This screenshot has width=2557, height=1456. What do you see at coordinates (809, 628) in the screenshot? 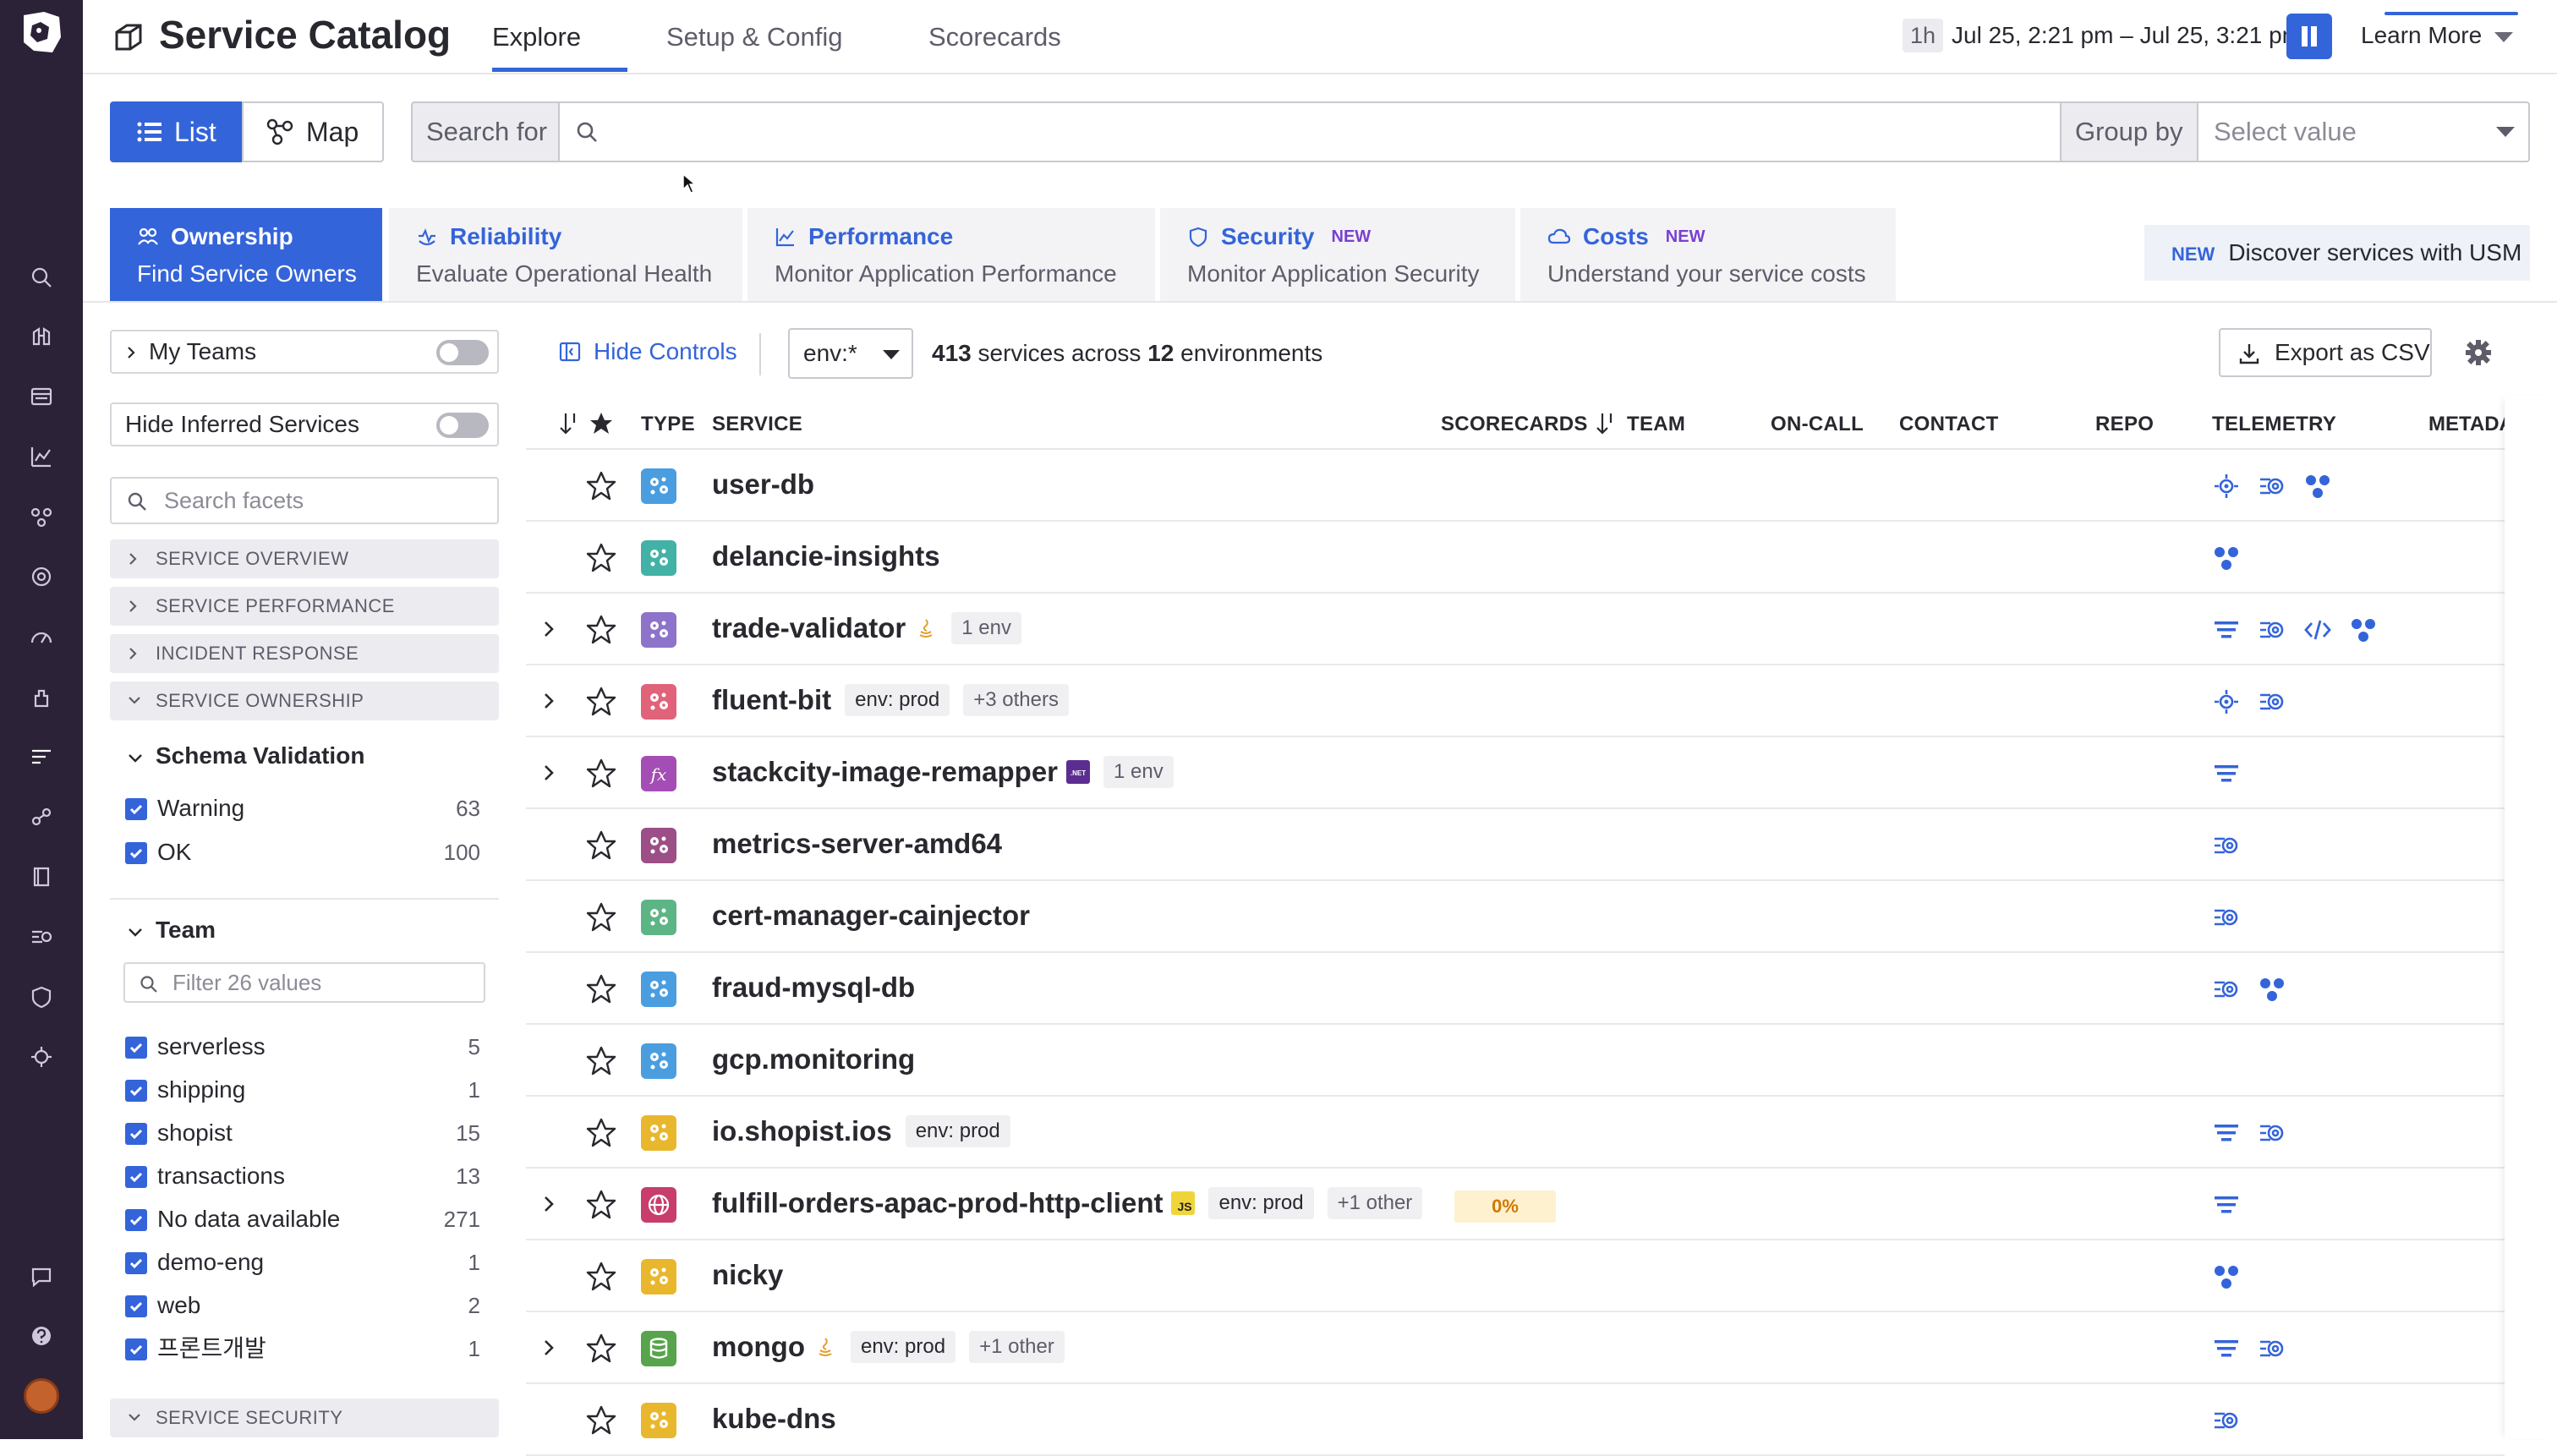
I see `service-name: trade-validator` at bounding box center [809, 628].